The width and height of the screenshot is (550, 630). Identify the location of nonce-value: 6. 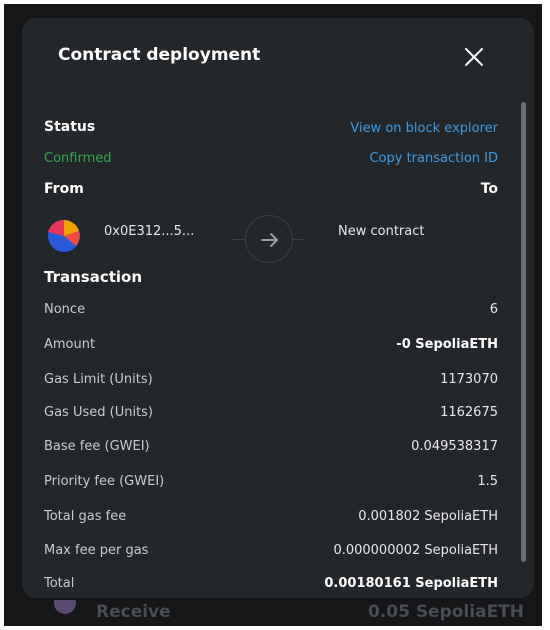
(493, 309).